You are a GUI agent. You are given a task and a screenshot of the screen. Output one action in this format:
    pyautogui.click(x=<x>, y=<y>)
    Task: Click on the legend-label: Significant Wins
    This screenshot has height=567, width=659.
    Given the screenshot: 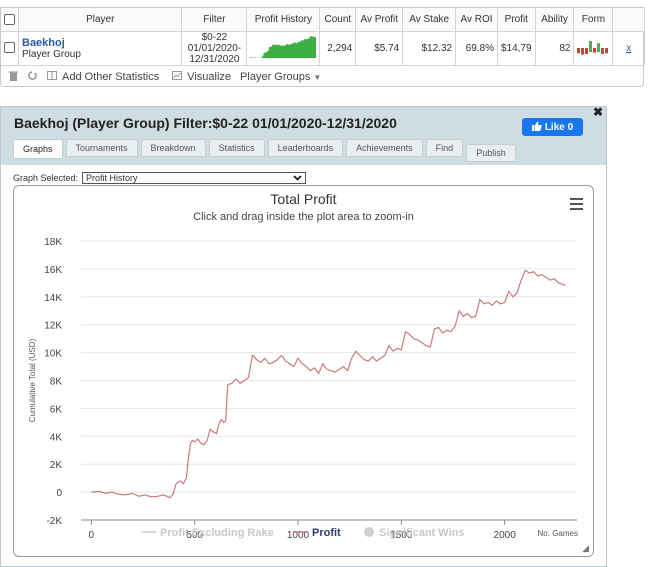 What is the action you would take?
    pyautogui.click(x=421, y=533)
    